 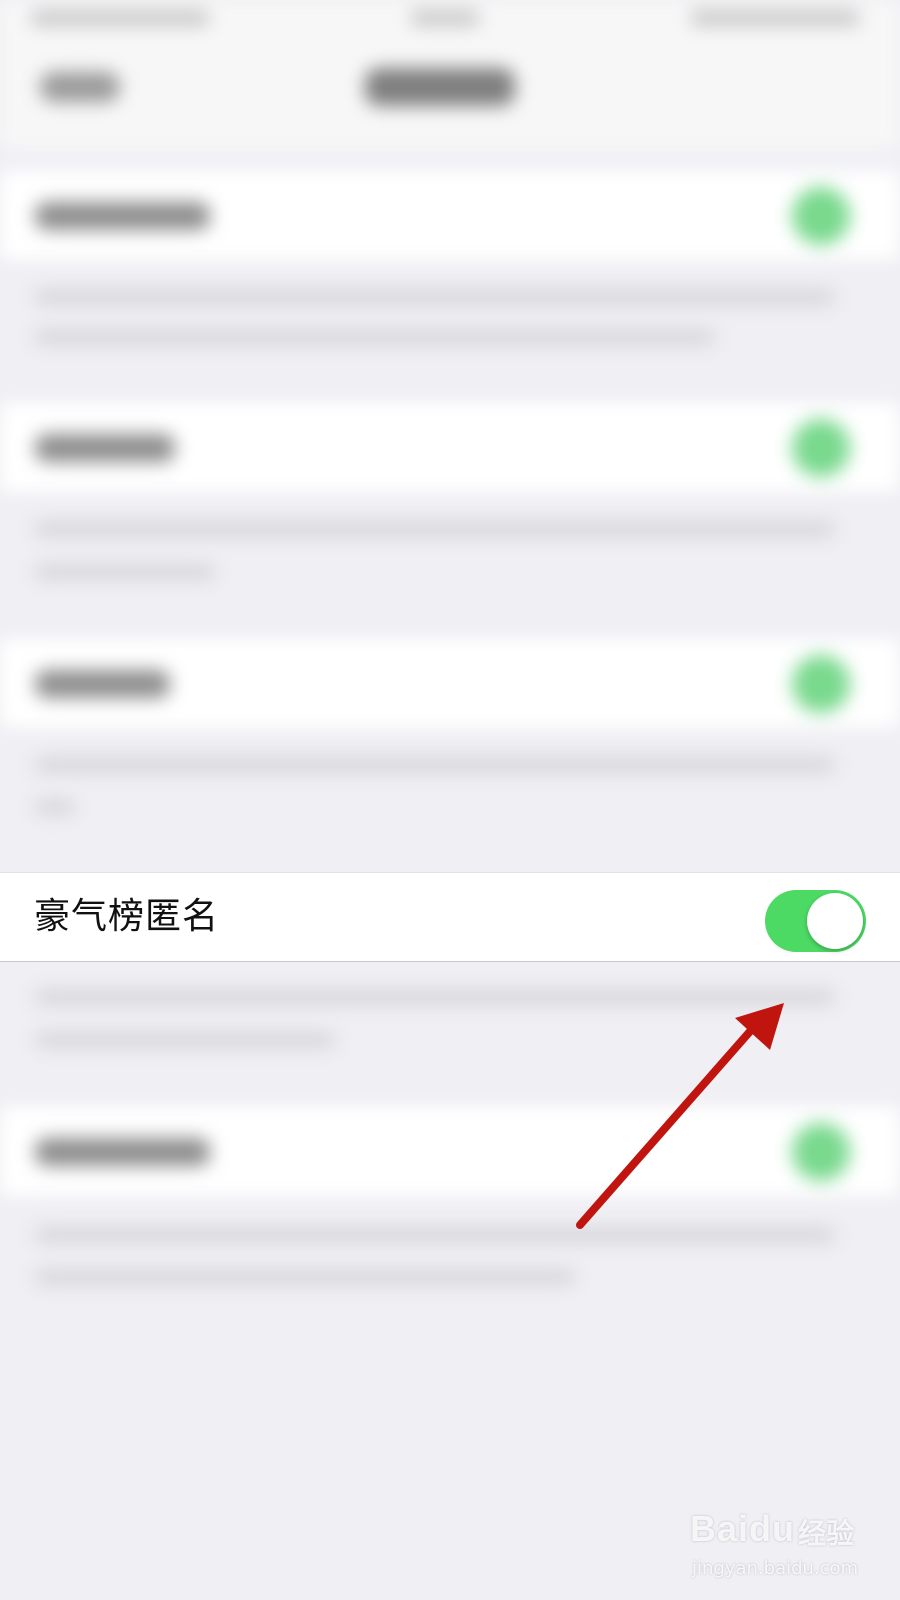 I want to click on anonymous-ranking-label: 豪气榜匿名, so click(x=127, y=916).